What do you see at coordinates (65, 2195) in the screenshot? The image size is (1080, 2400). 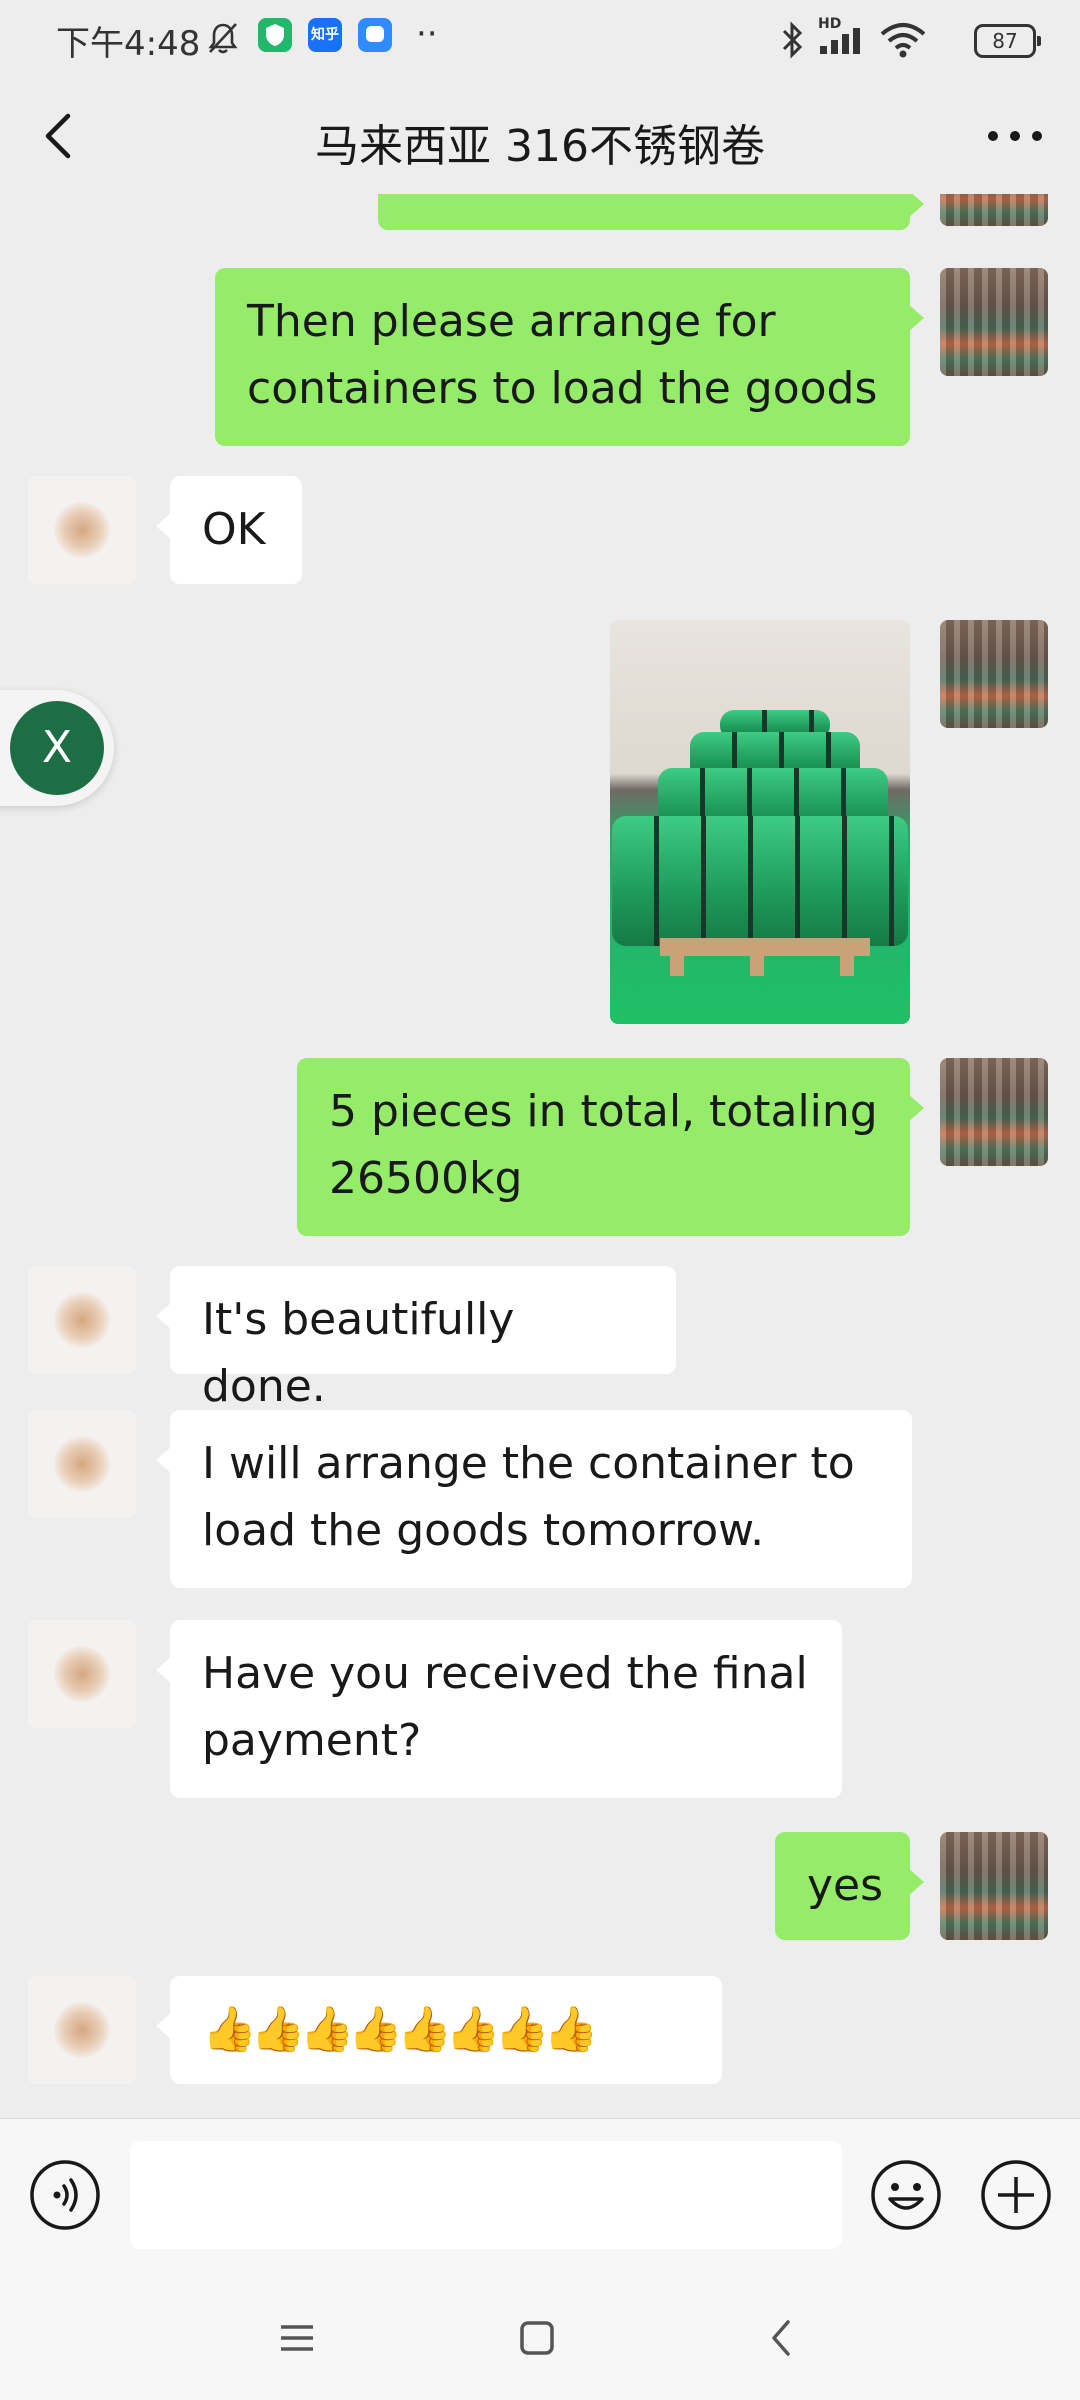 I see `voice-input-icon` at bounding box center [65, 2195].